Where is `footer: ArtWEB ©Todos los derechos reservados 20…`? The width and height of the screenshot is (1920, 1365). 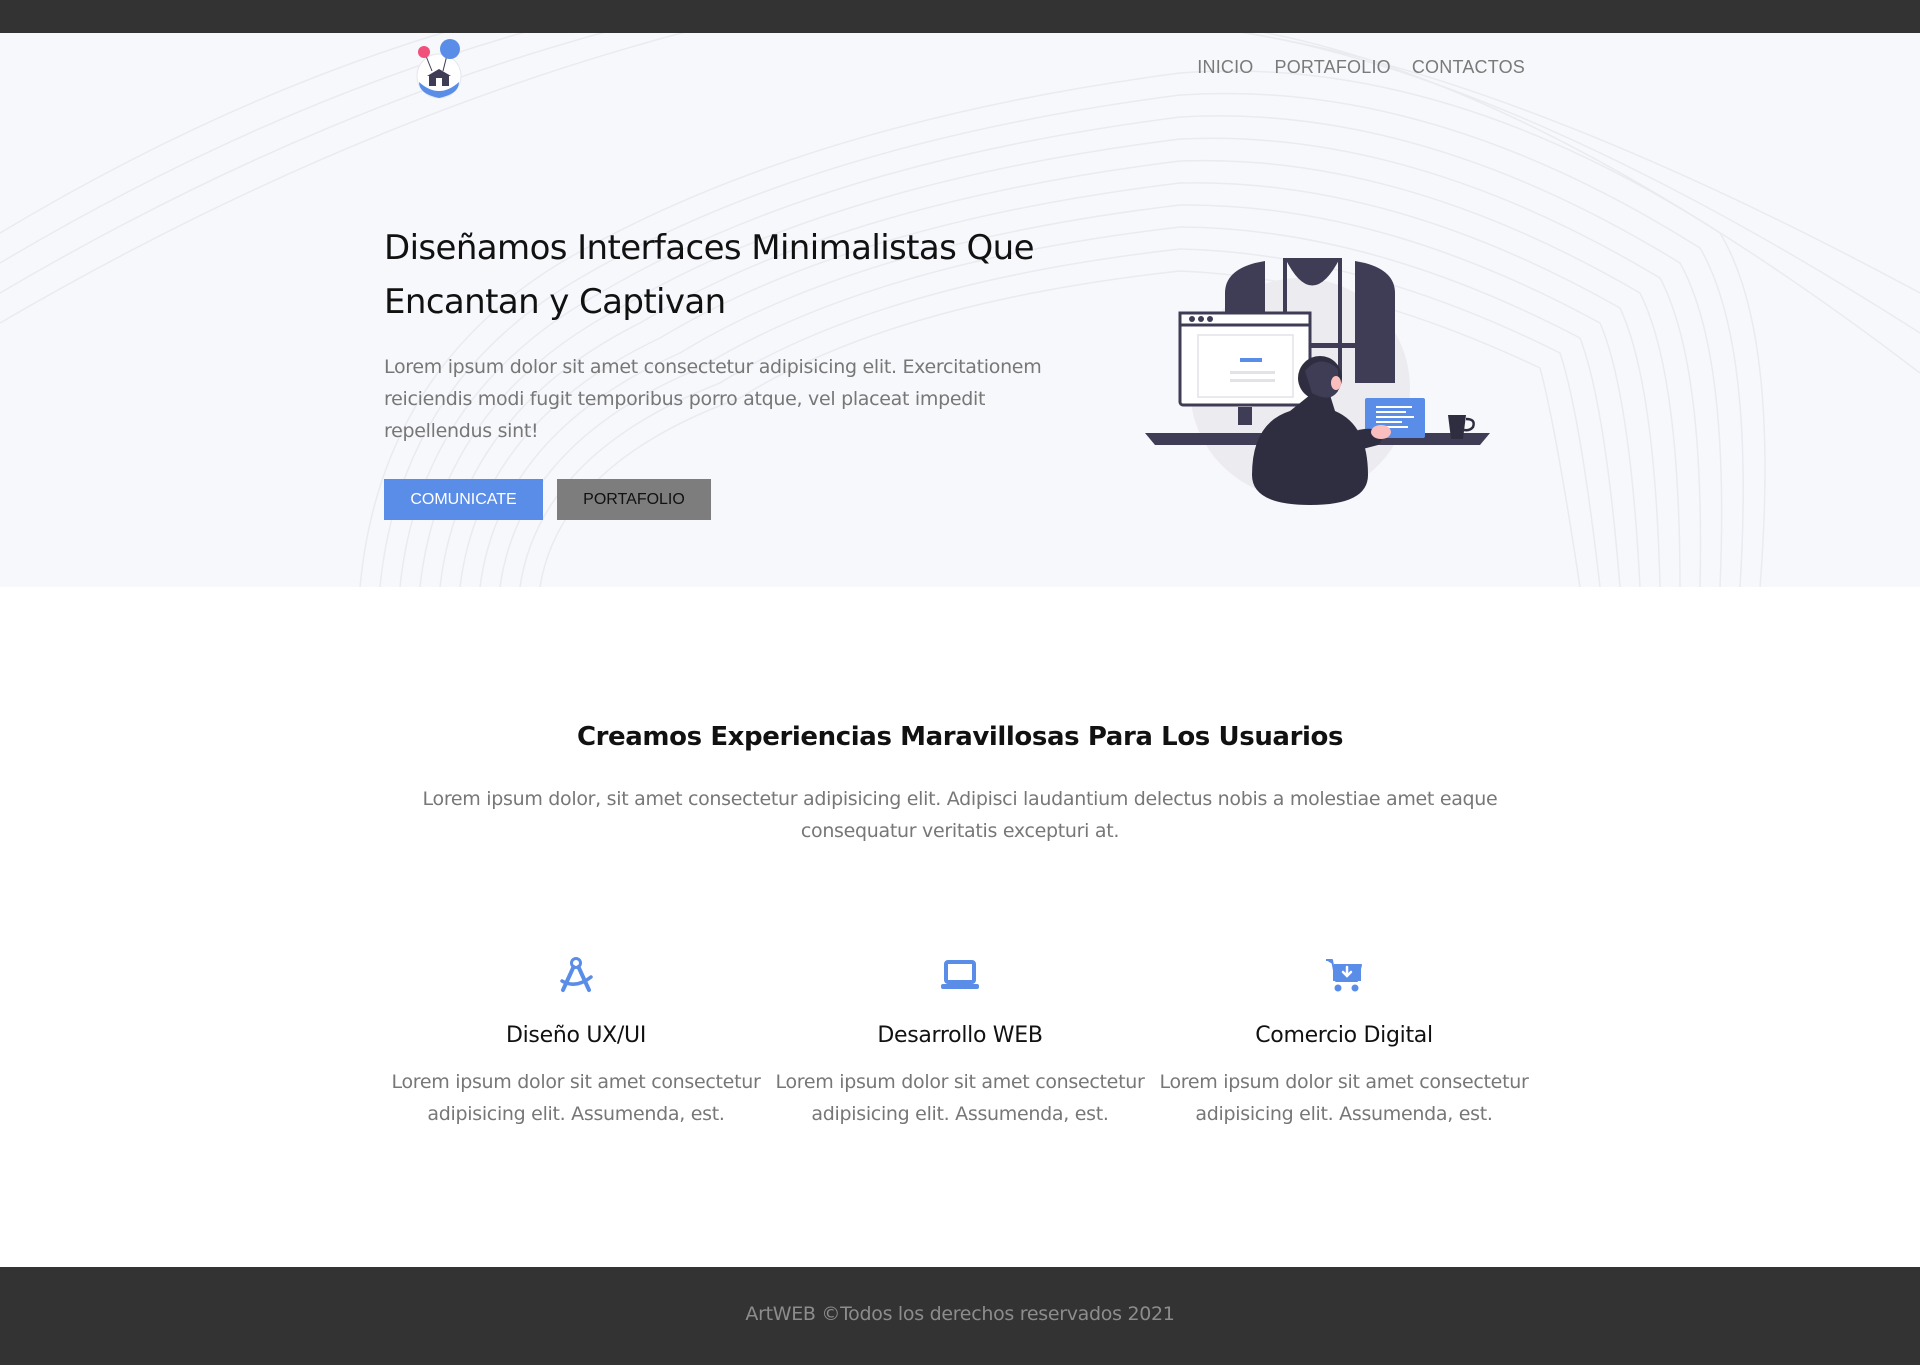 footer: ArtWEB ©Todos los derechos reservados 20… is located at coordinates (960, 1316).